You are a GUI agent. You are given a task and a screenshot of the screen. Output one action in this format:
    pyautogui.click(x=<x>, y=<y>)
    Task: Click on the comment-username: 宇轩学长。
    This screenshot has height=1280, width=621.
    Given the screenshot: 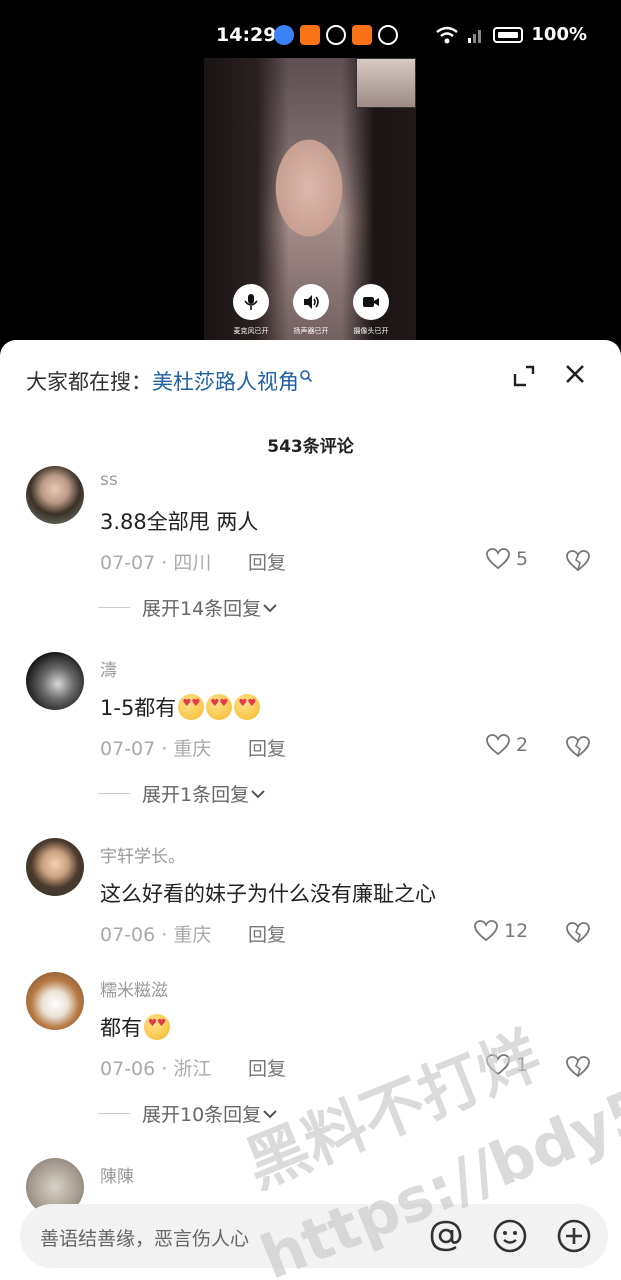 What is the action you would take?
    pyautogui.click(x=142, y=854)
    